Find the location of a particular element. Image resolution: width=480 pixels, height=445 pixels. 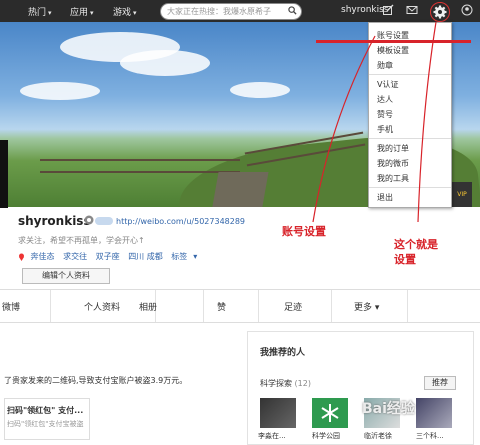

annotation-arrows is located at coordinates (374, 122).